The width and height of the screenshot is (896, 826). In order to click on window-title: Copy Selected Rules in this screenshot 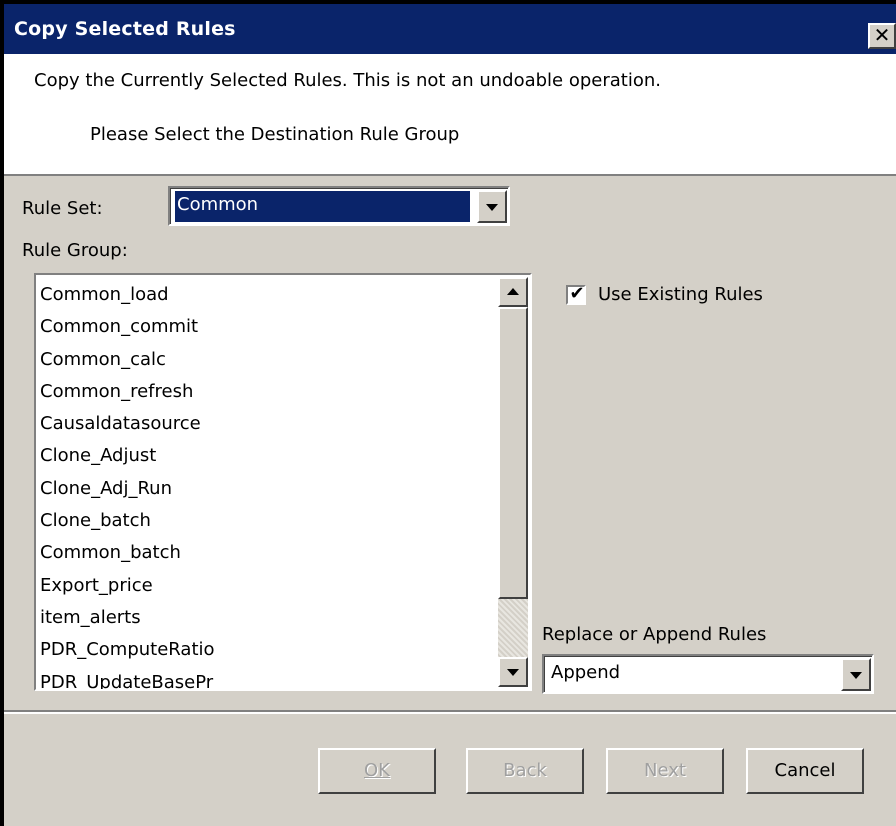, I will do `click(125, 29)`.